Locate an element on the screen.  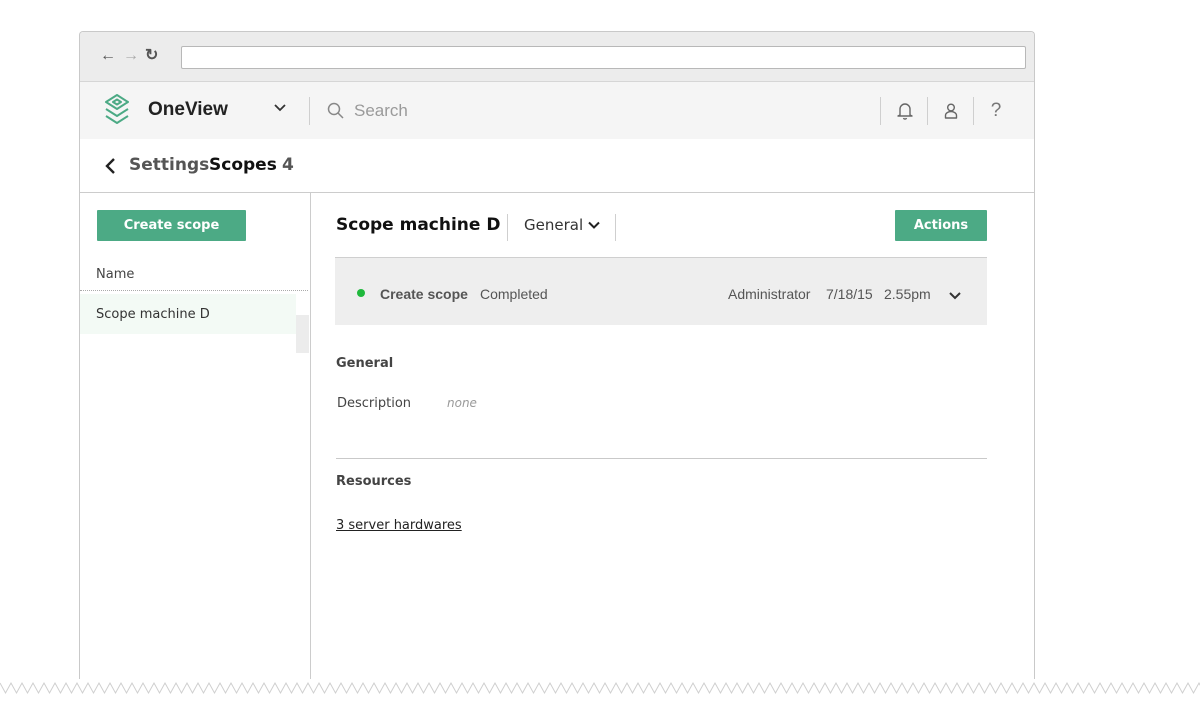
user-icon is located at coordinates (951, 111).